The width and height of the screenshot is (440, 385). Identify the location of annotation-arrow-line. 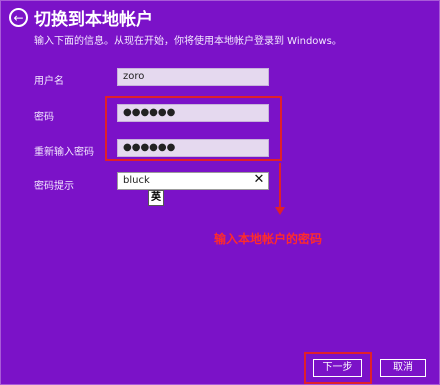
(280, 187).